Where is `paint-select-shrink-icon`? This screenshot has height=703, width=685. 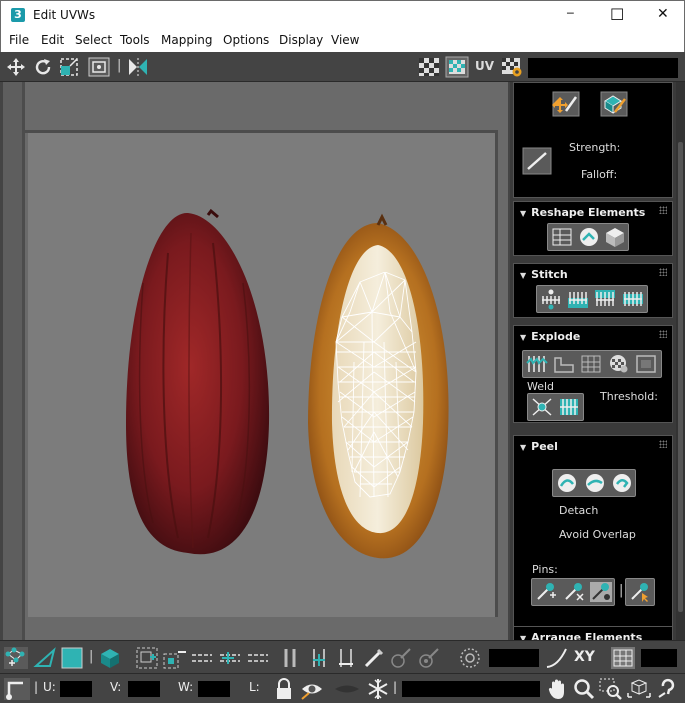
paint-select-shrink-icon is located at coordinates (429, 658).